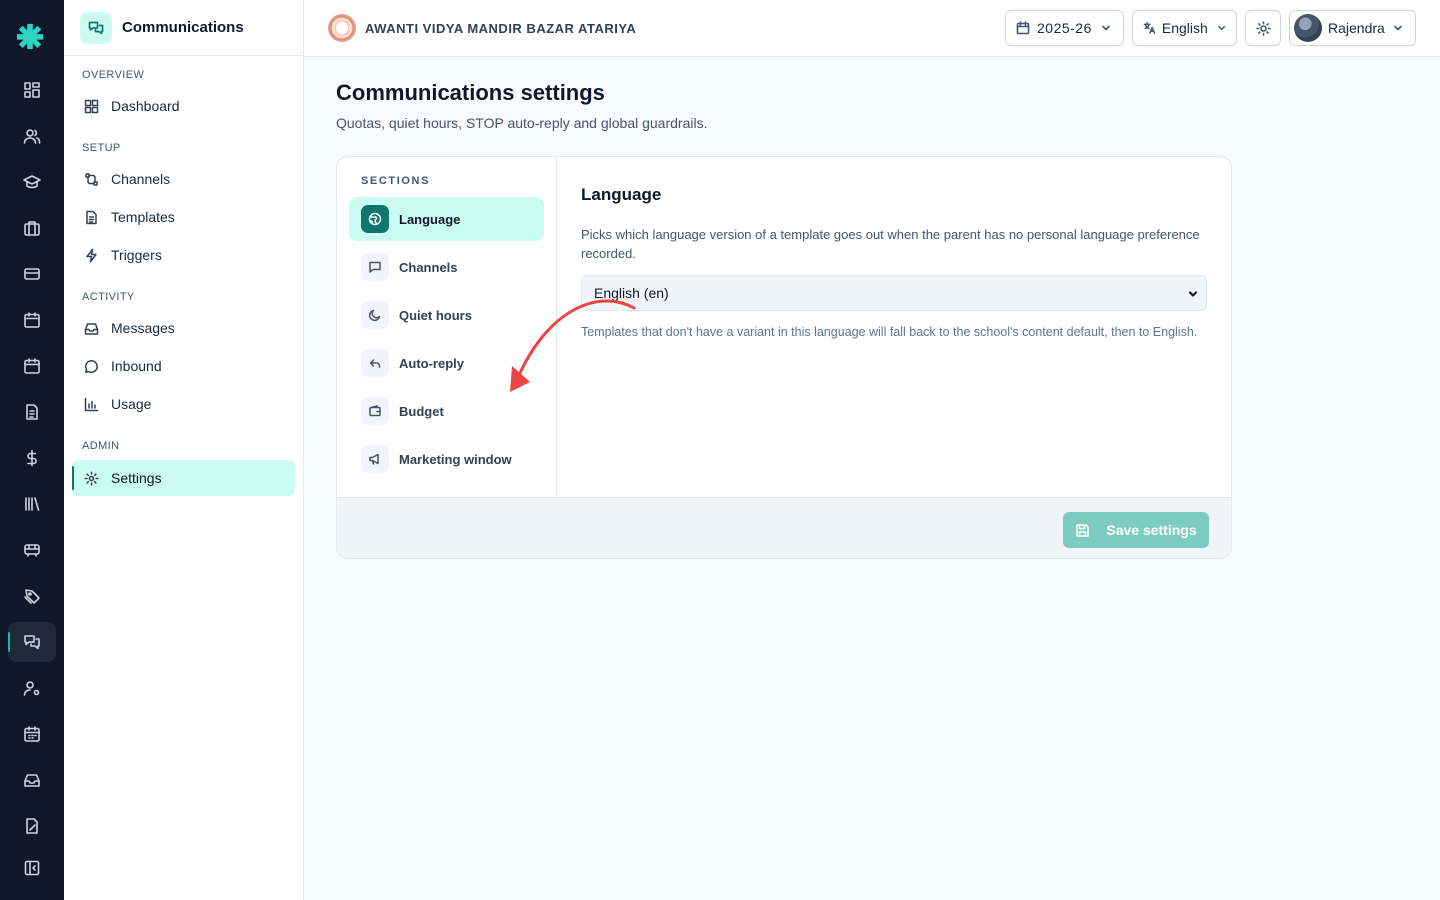  Describe the element at coordinates (1149, 28) in the screenshot. I see `translate-icon` at that location.